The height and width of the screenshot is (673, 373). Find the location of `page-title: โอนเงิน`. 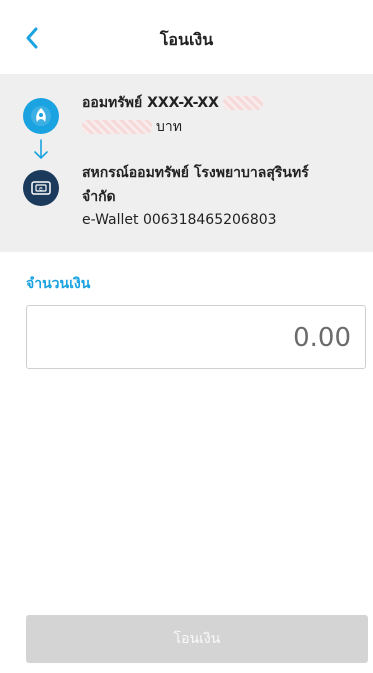

page-title: โอนเงิน is located at coordinates (186, 39).